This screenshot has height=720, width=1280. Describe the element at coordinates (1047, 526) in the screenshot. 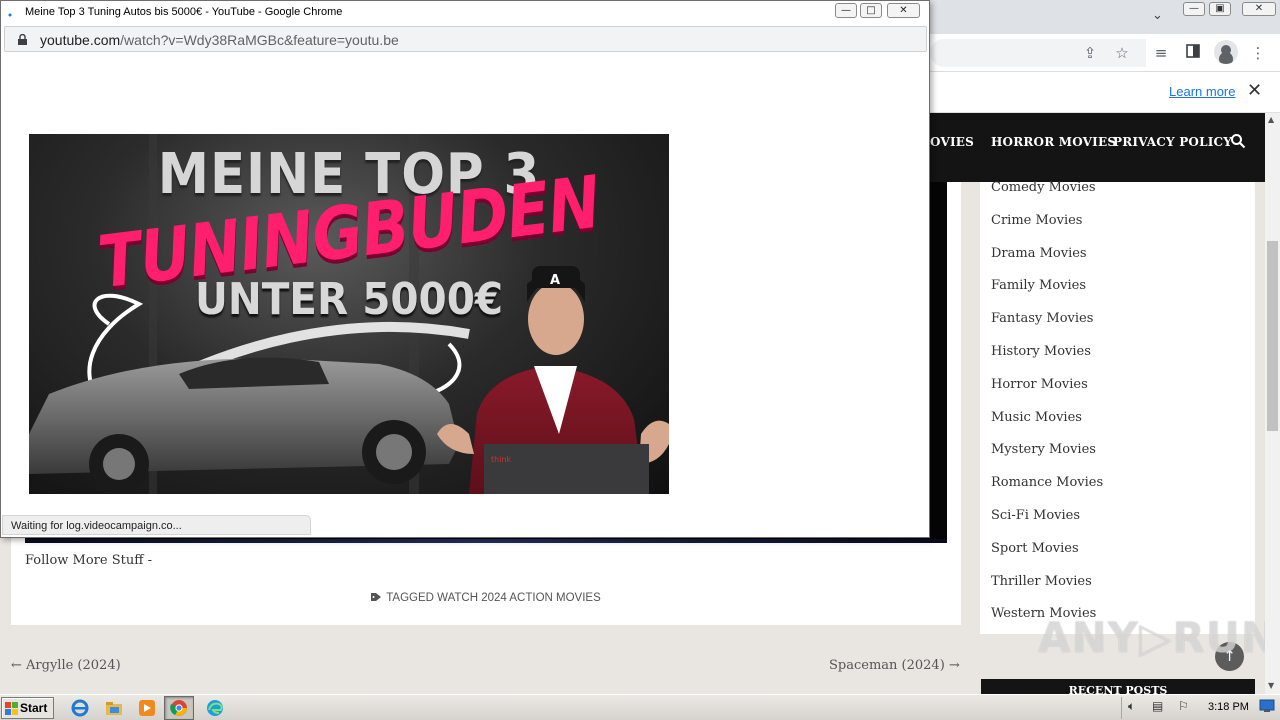

I see `category-link: Sci-Fi Movies` at that location.